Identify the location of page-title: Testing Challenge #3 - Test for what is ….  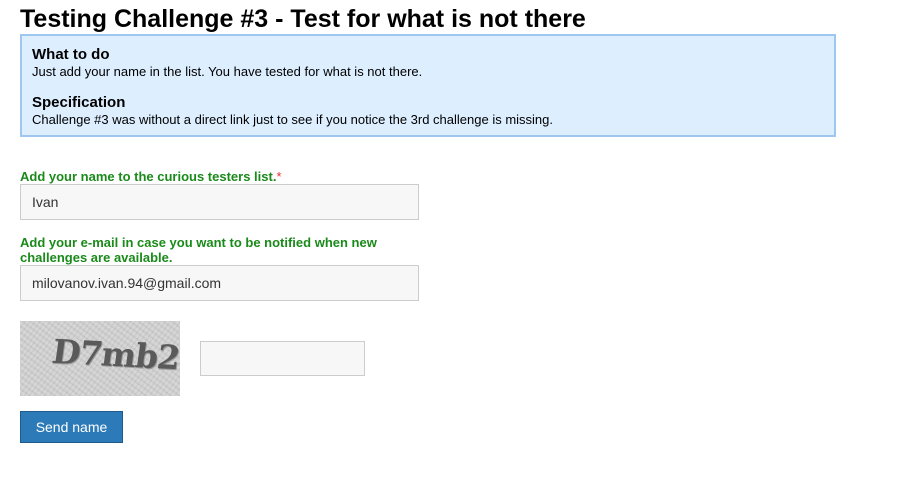
(303, 19).